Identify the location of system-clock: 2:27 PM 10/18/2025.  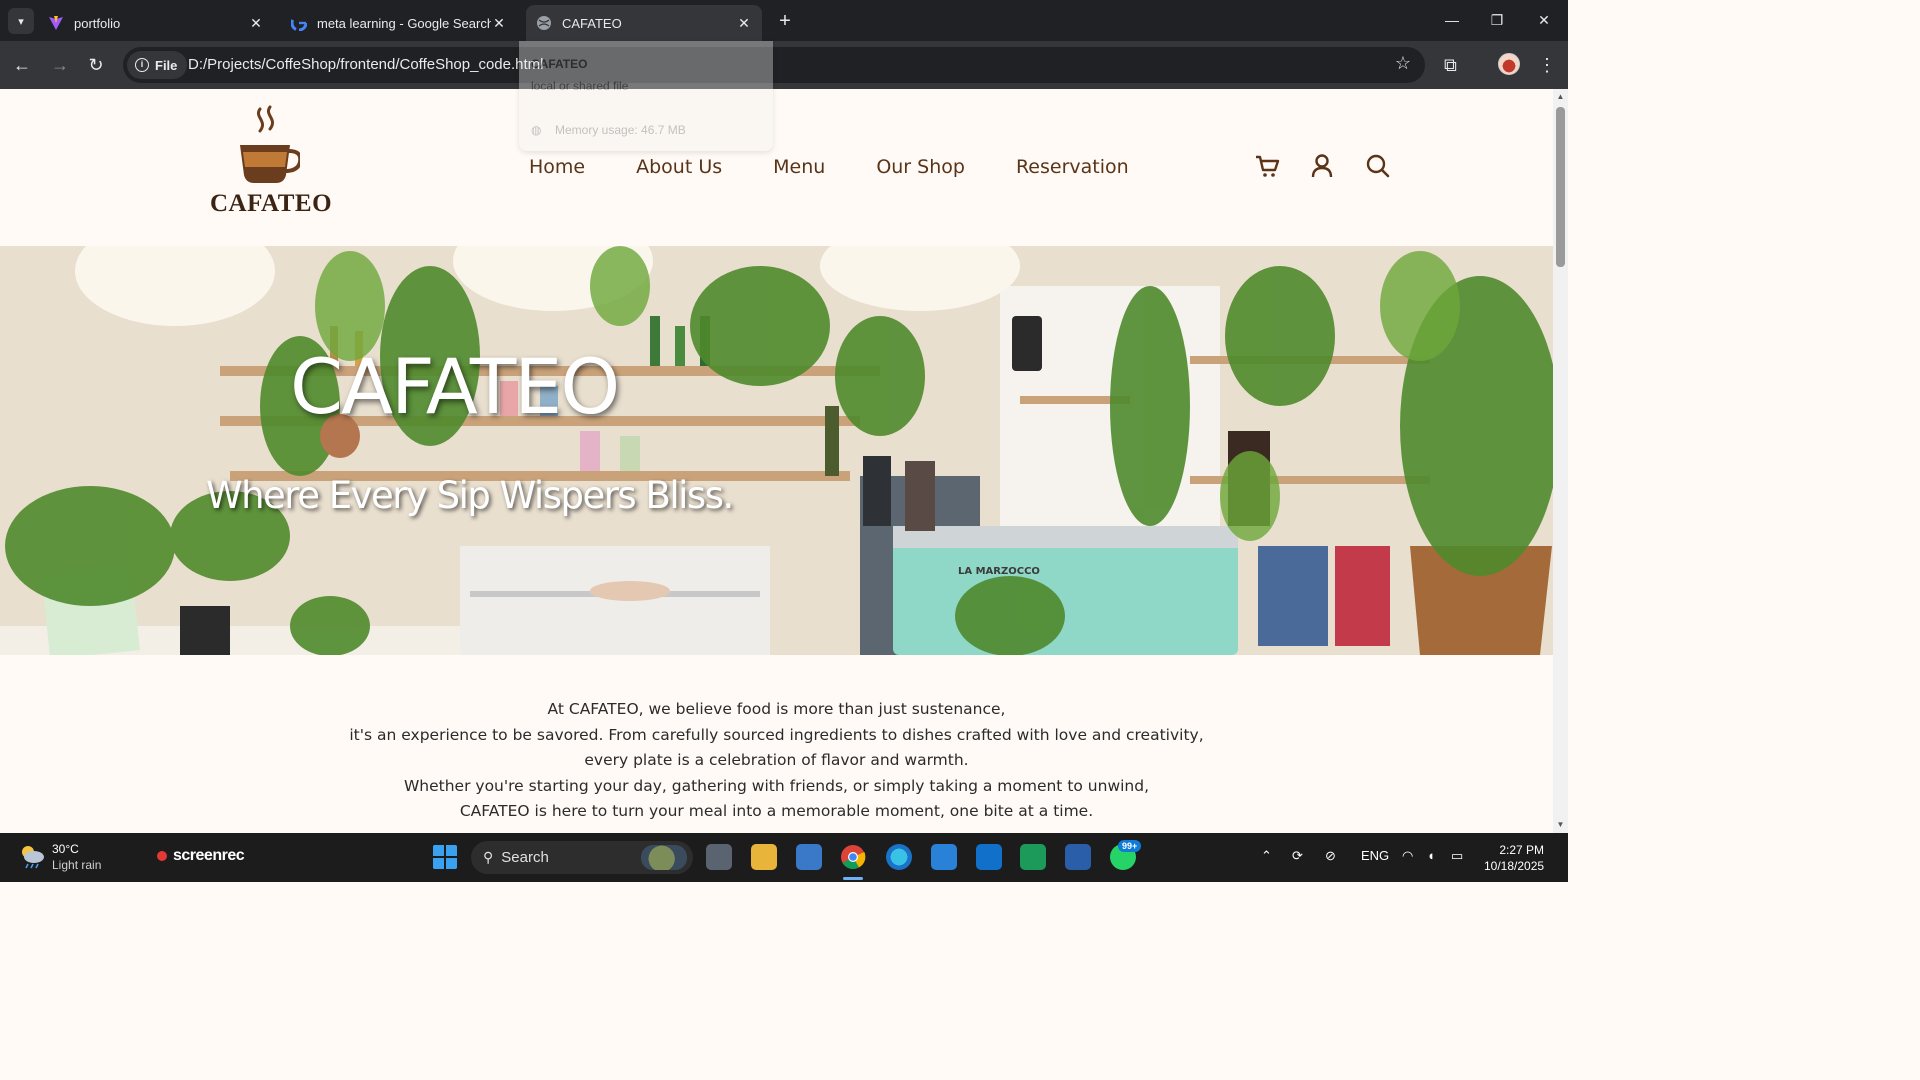
(1514, 858).